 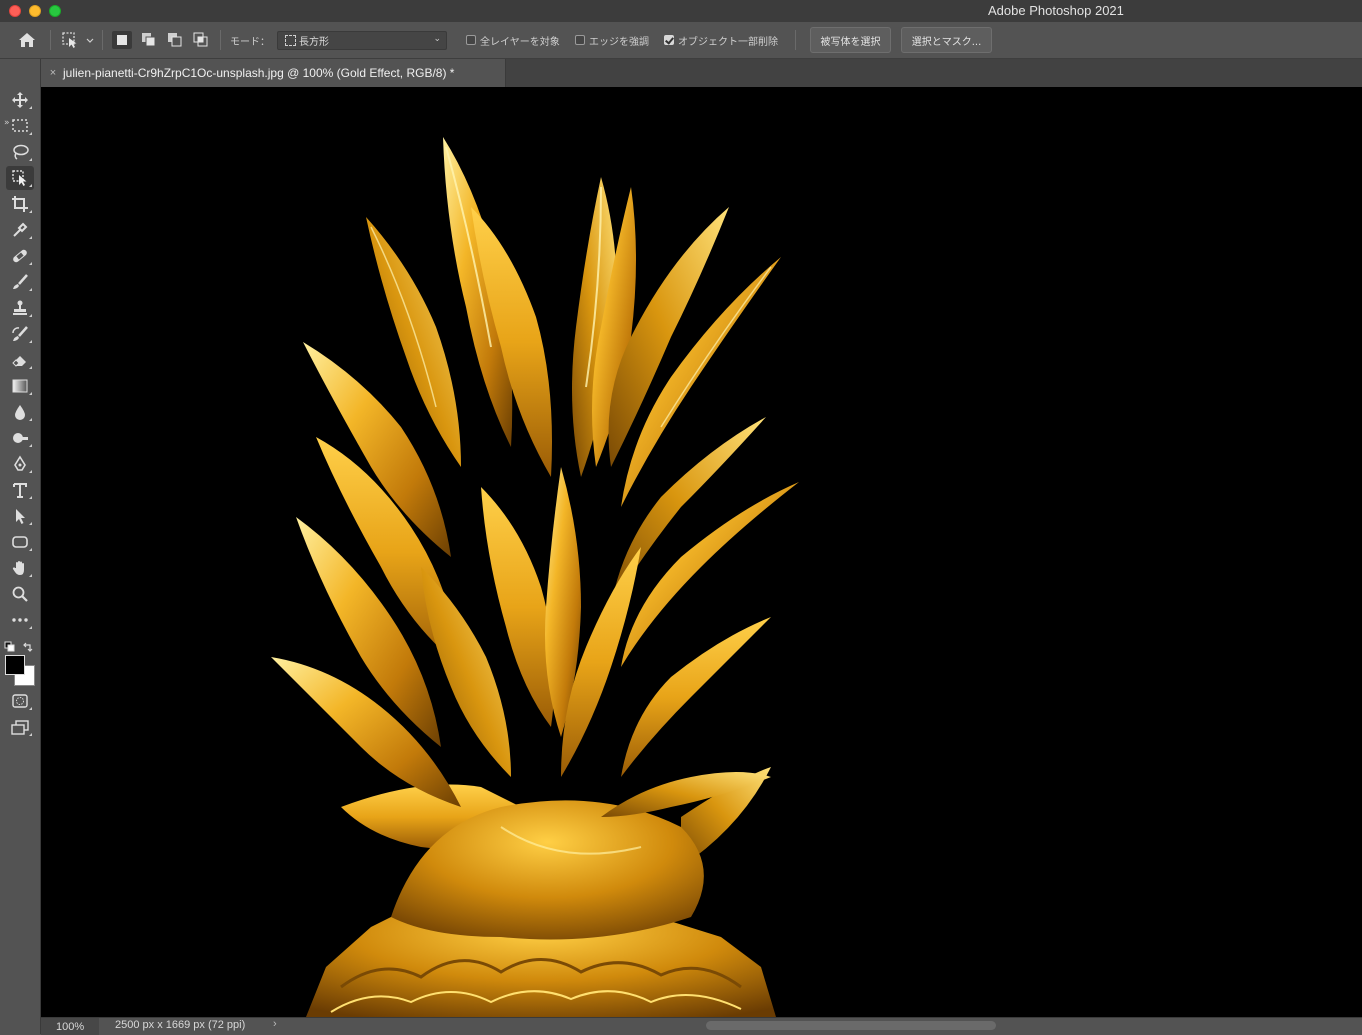 I want to click on screen-mode-button, so click(x=20, y=727).